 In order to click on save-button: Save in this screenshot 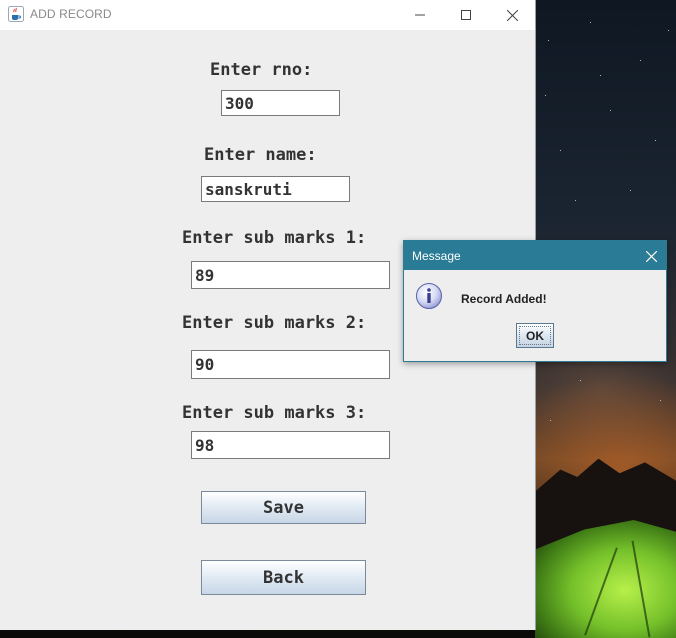, I will do `click(283, 507)`.